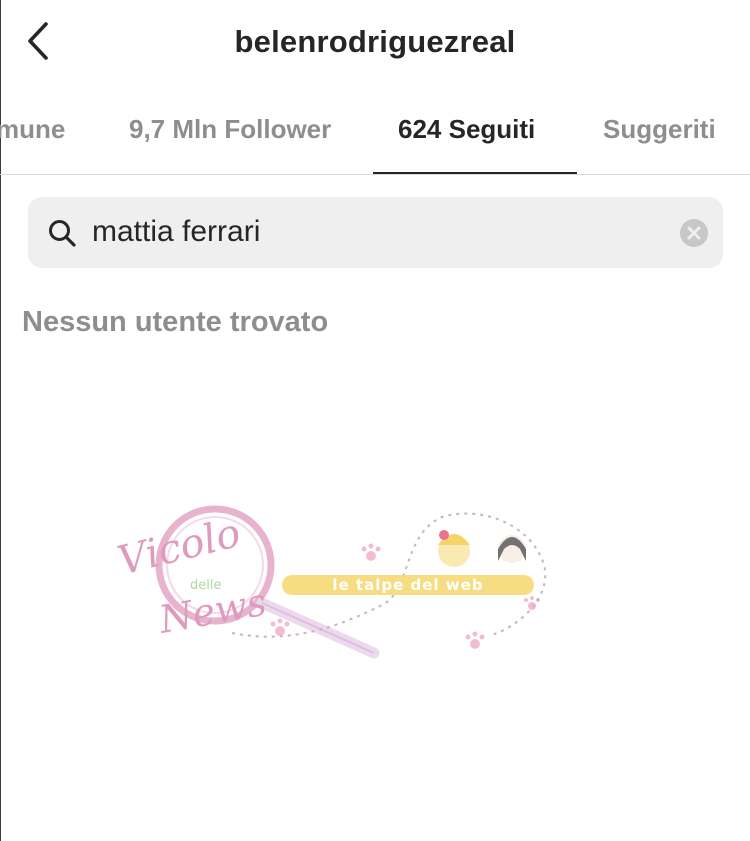 Image resolution: width=750 pixels, height=841 pixels. I want to click on clear-icon, so click(694, 233).